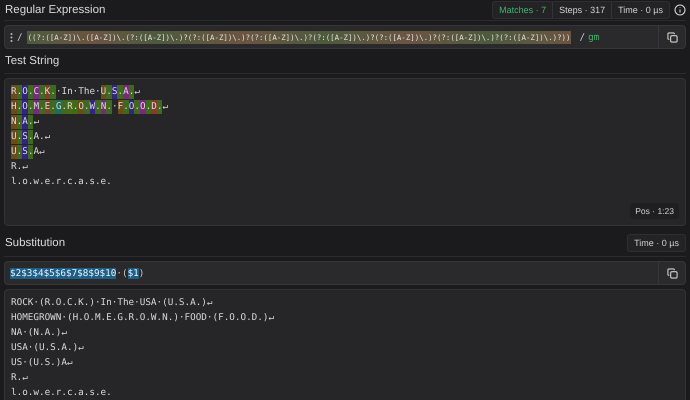 This screenshot has height=400, width=690. Describe the element at coordinates (35, 243) in the screenshot. I see `section-title: Substitution` at that location.